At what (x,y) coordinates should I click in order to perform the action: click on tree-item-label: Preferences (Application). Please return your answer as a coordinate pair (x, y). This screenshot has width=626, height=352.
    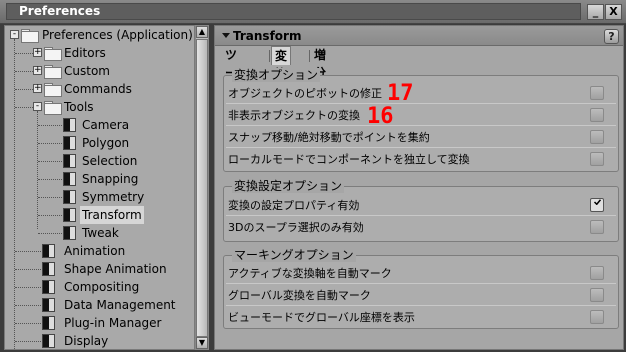
    Looking at the image, I should click on (117, 35).